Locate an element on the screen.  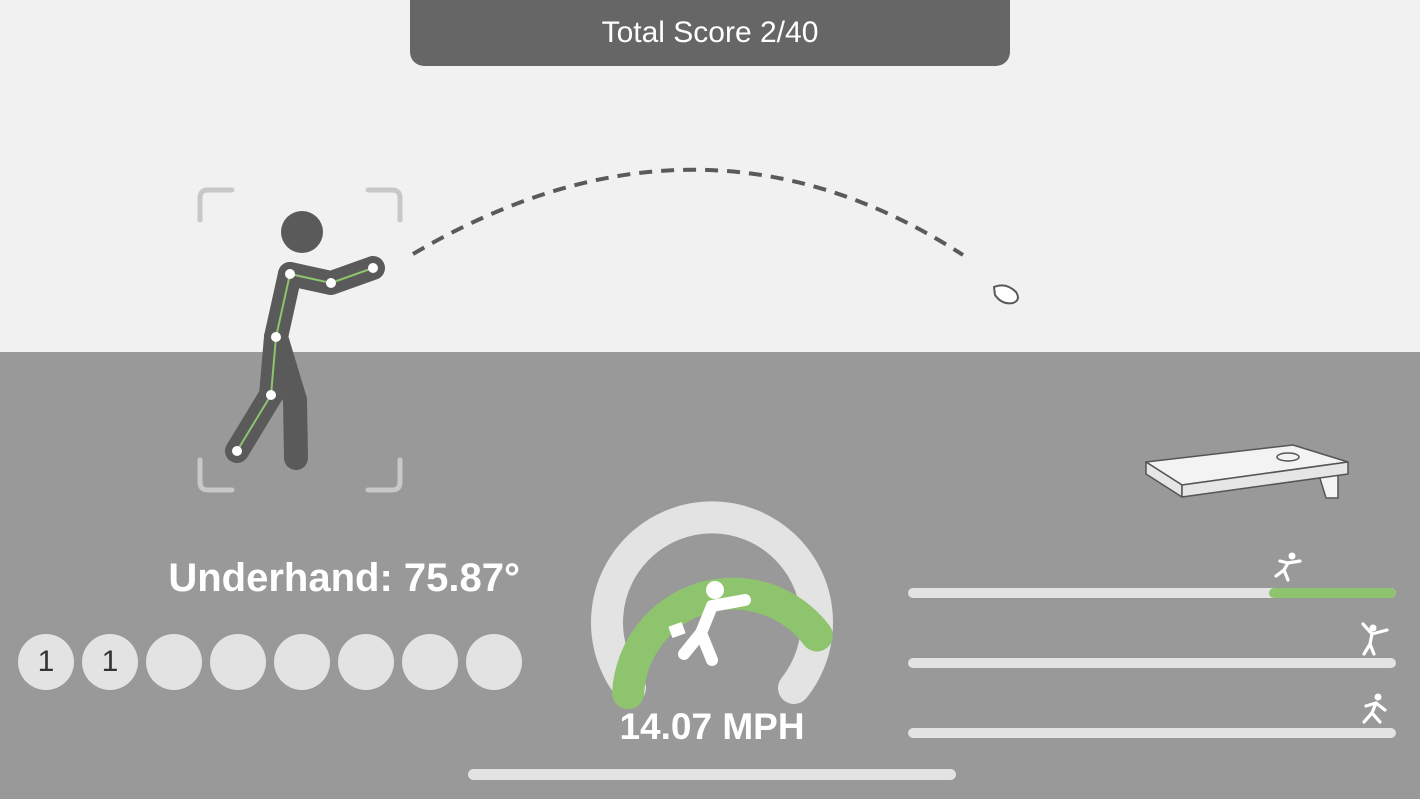
bean-bag-icon is located at coordinates (1005, 294).